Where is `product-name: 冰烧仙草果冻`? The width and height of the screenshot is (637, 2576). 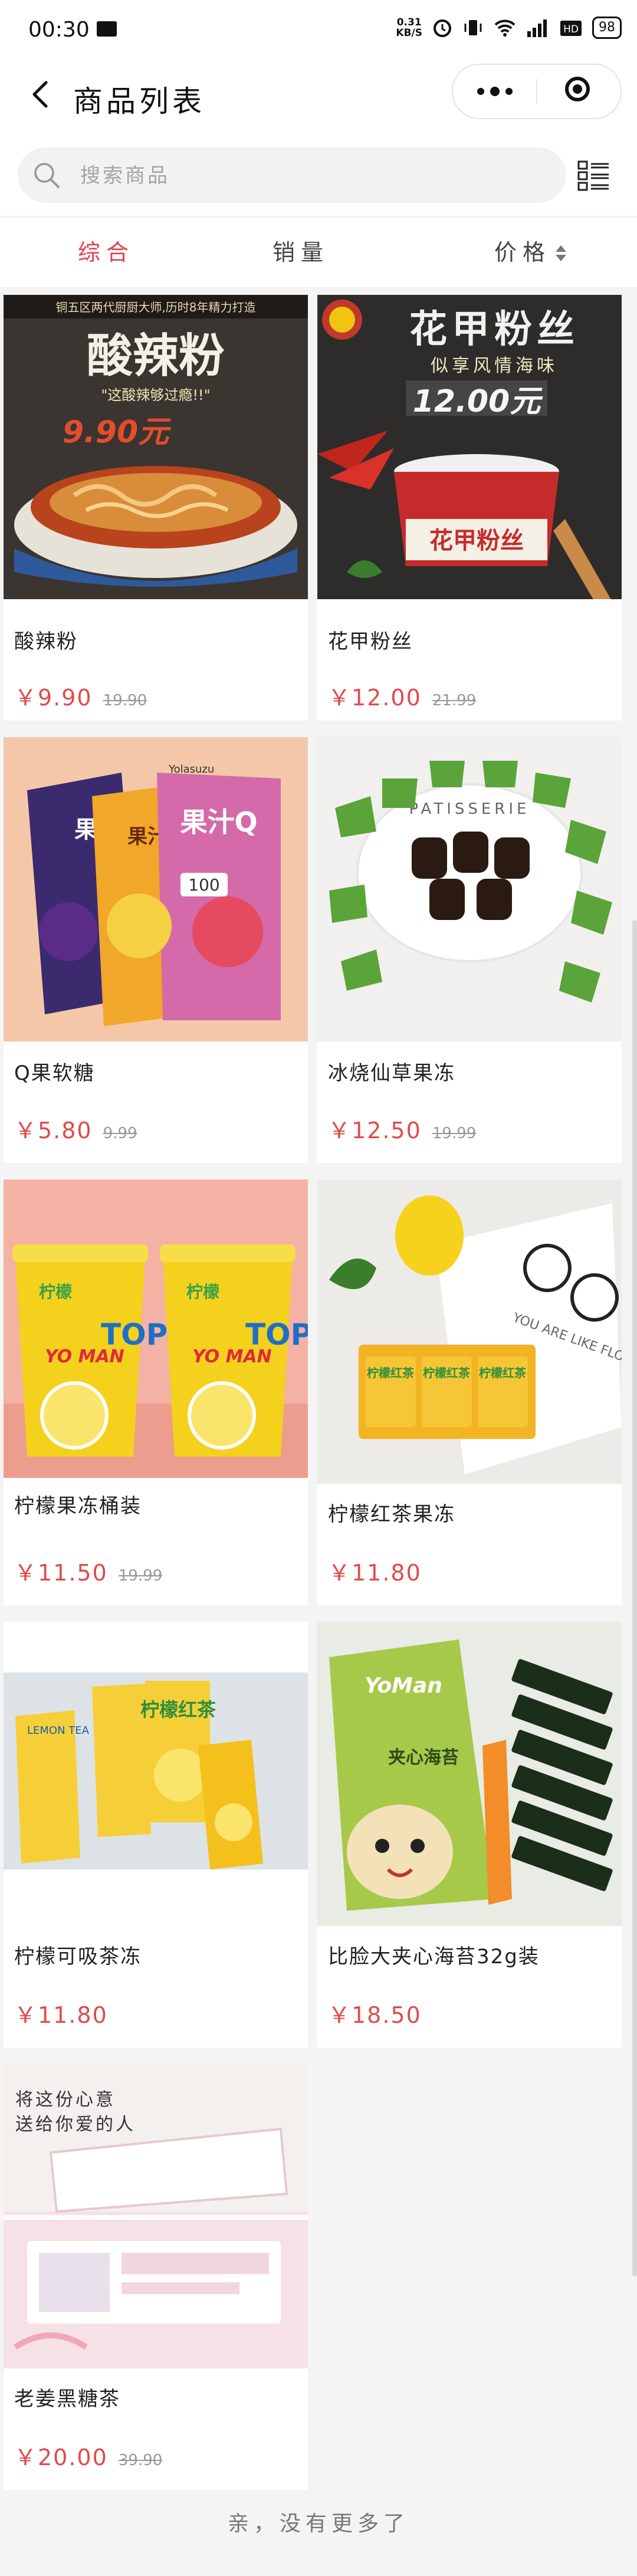
product-name: 冰烧仙草果冻 is located at coordinates (391, 1073).